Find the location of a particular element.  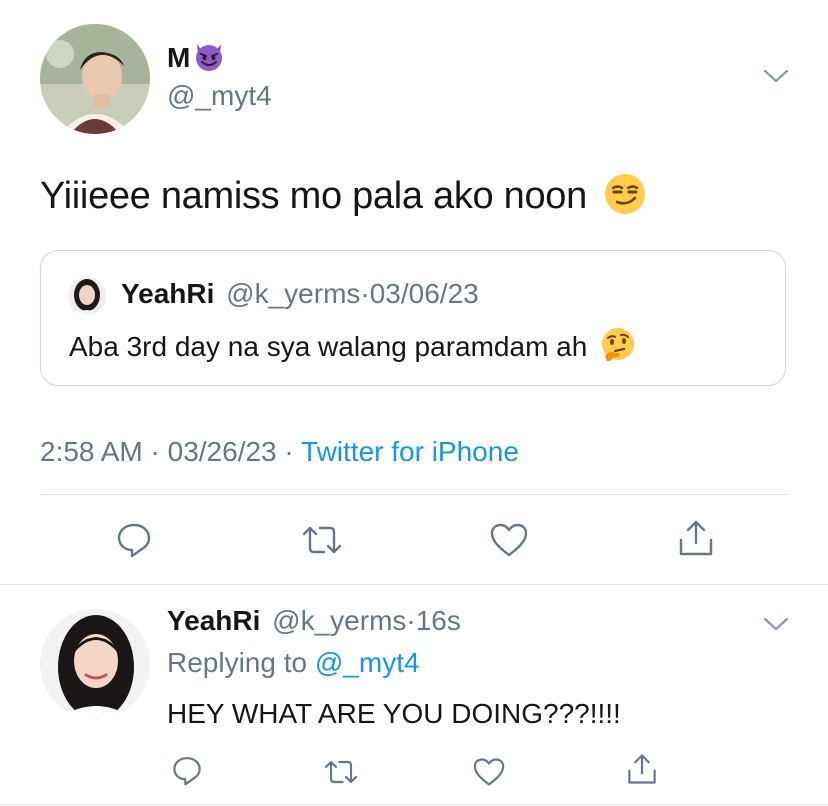

reply-header: YeahRi @k_yerms·16s is located at coordinates (314, 621).